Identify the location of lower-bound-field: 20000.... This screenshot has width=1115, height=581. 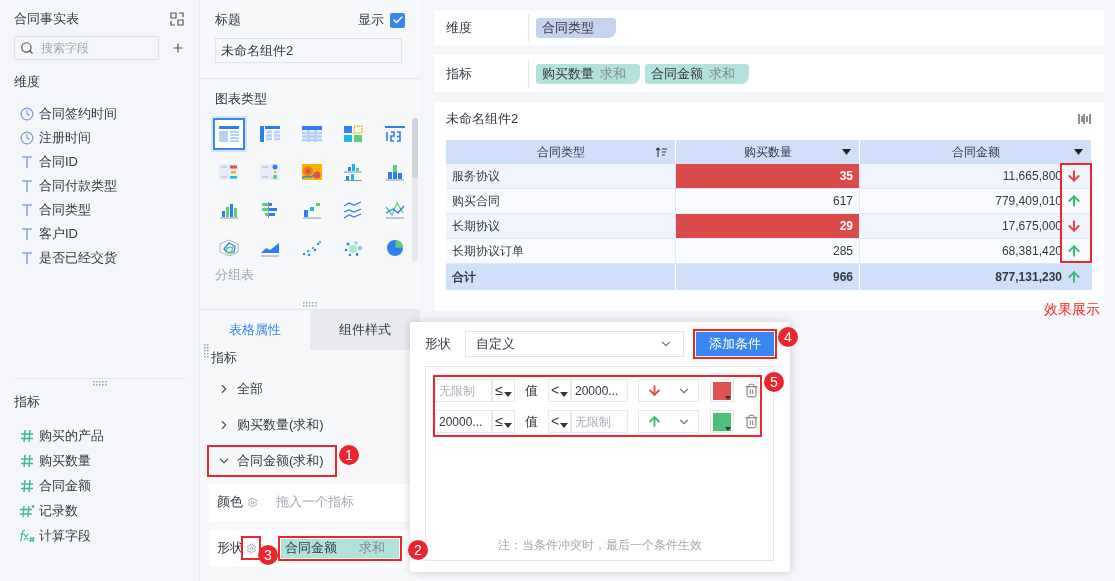
(463, 421).